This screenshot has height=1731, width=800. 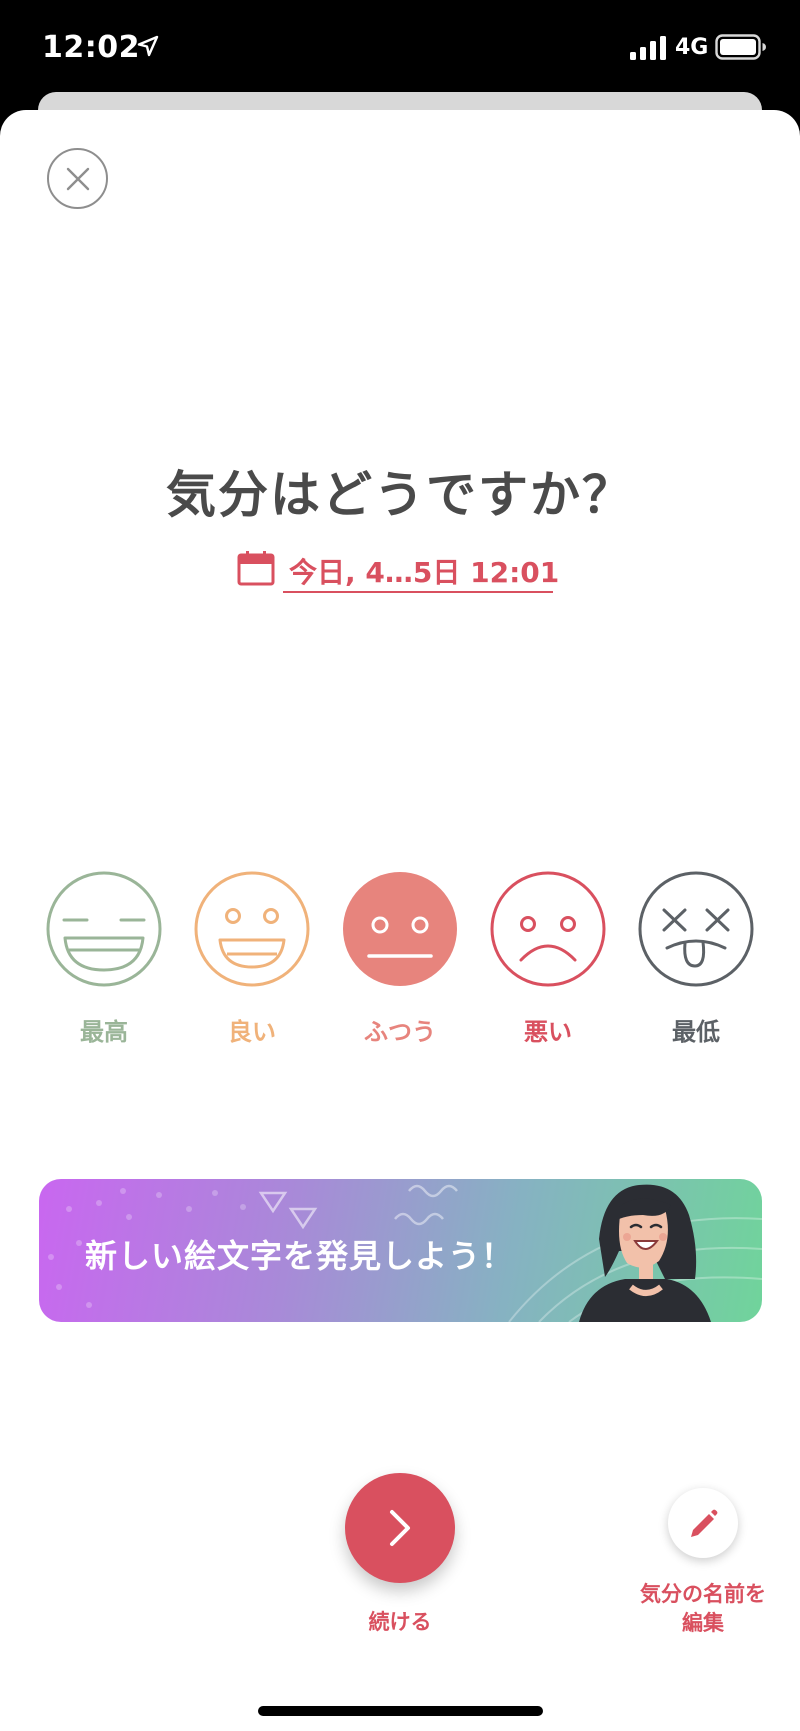 What do you see at coordinates (400, 48) in the screenshot?
I see `status-bar: 12:02 4G` at bounding box center [400, 48].